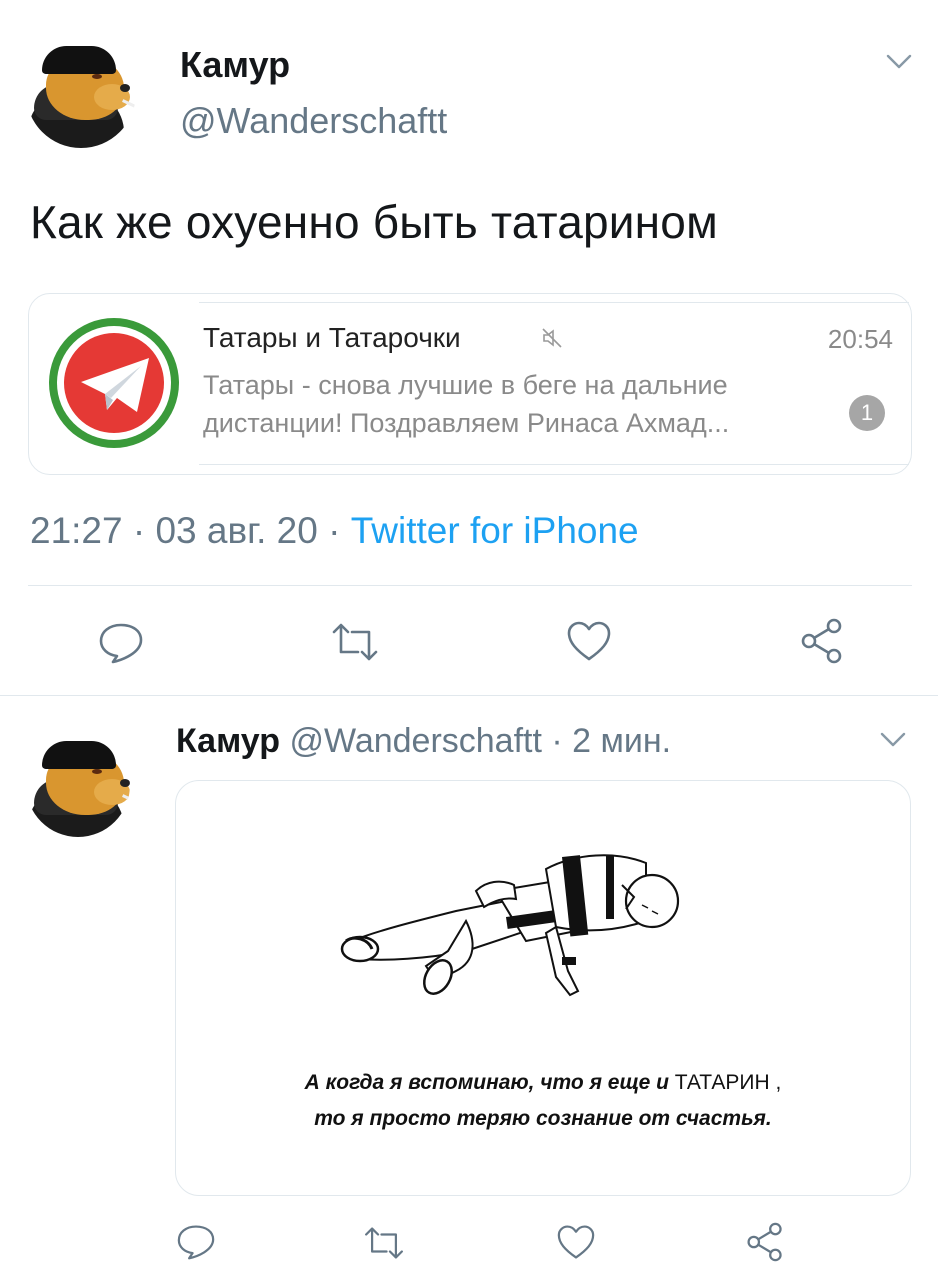 The image size is (938, 1280). I want to click on time-ago: · 2 мин., so click(606, 741).